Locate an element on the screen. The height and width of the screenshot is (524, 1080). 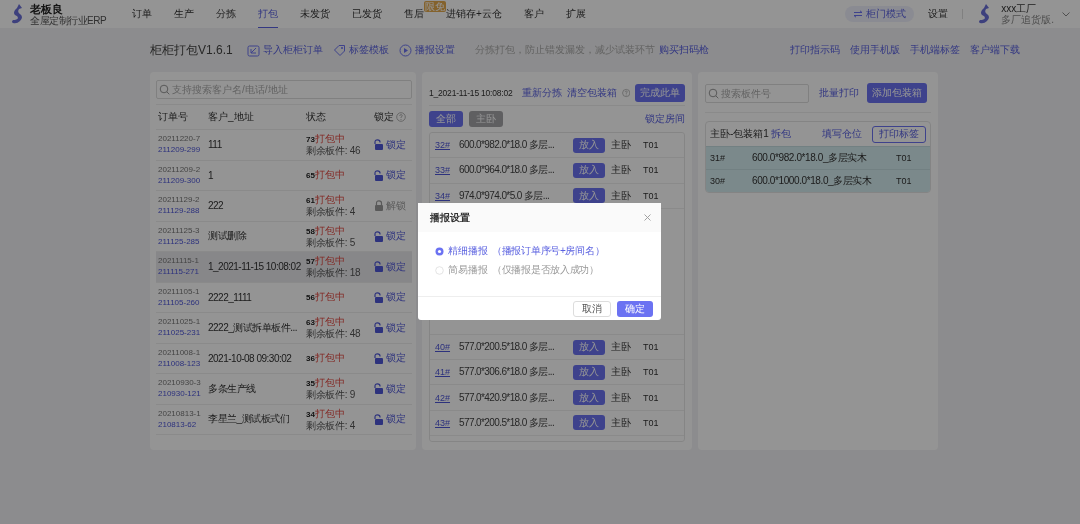
batch-link: 210930-121 is located at coordinates (179, 394).